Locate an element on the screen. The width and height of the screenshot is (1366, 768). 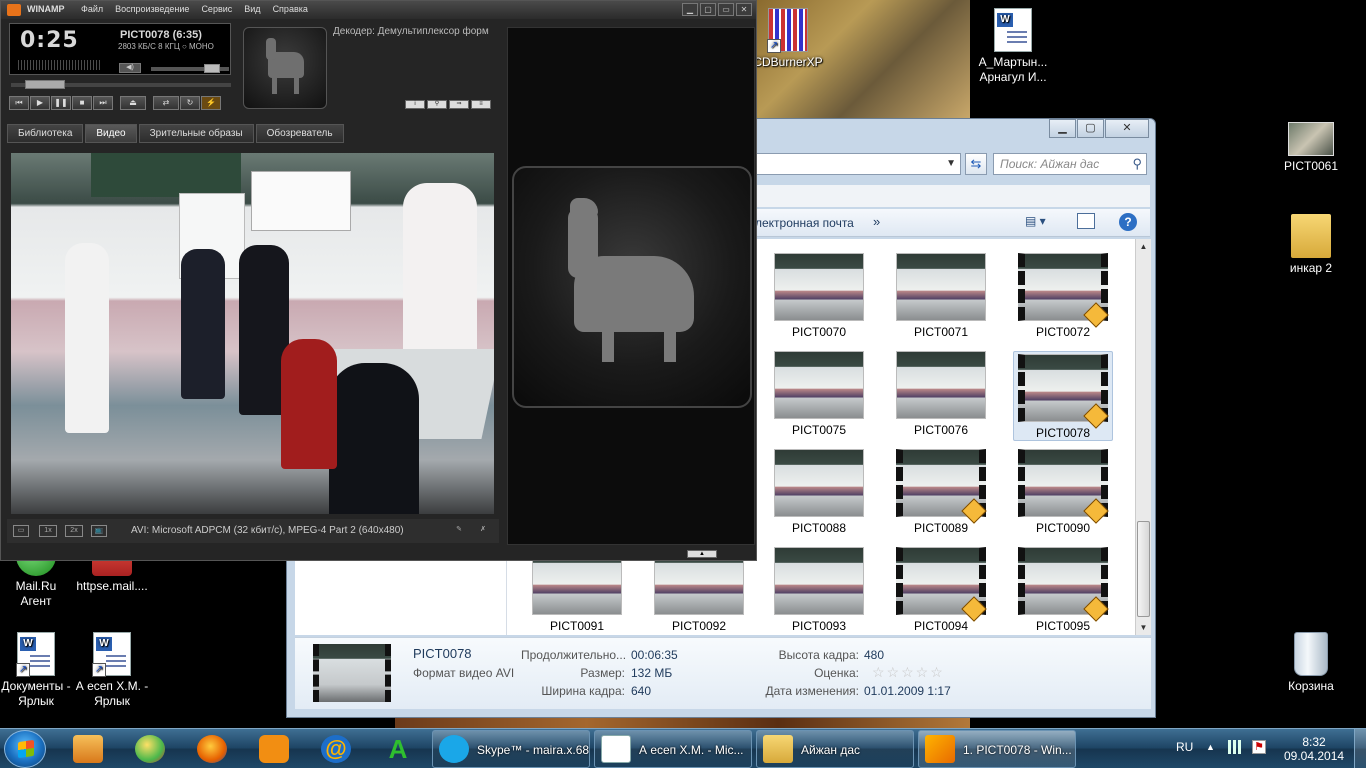
thumbnail-item: PICT0090 is located at coordinates (1063, 492).